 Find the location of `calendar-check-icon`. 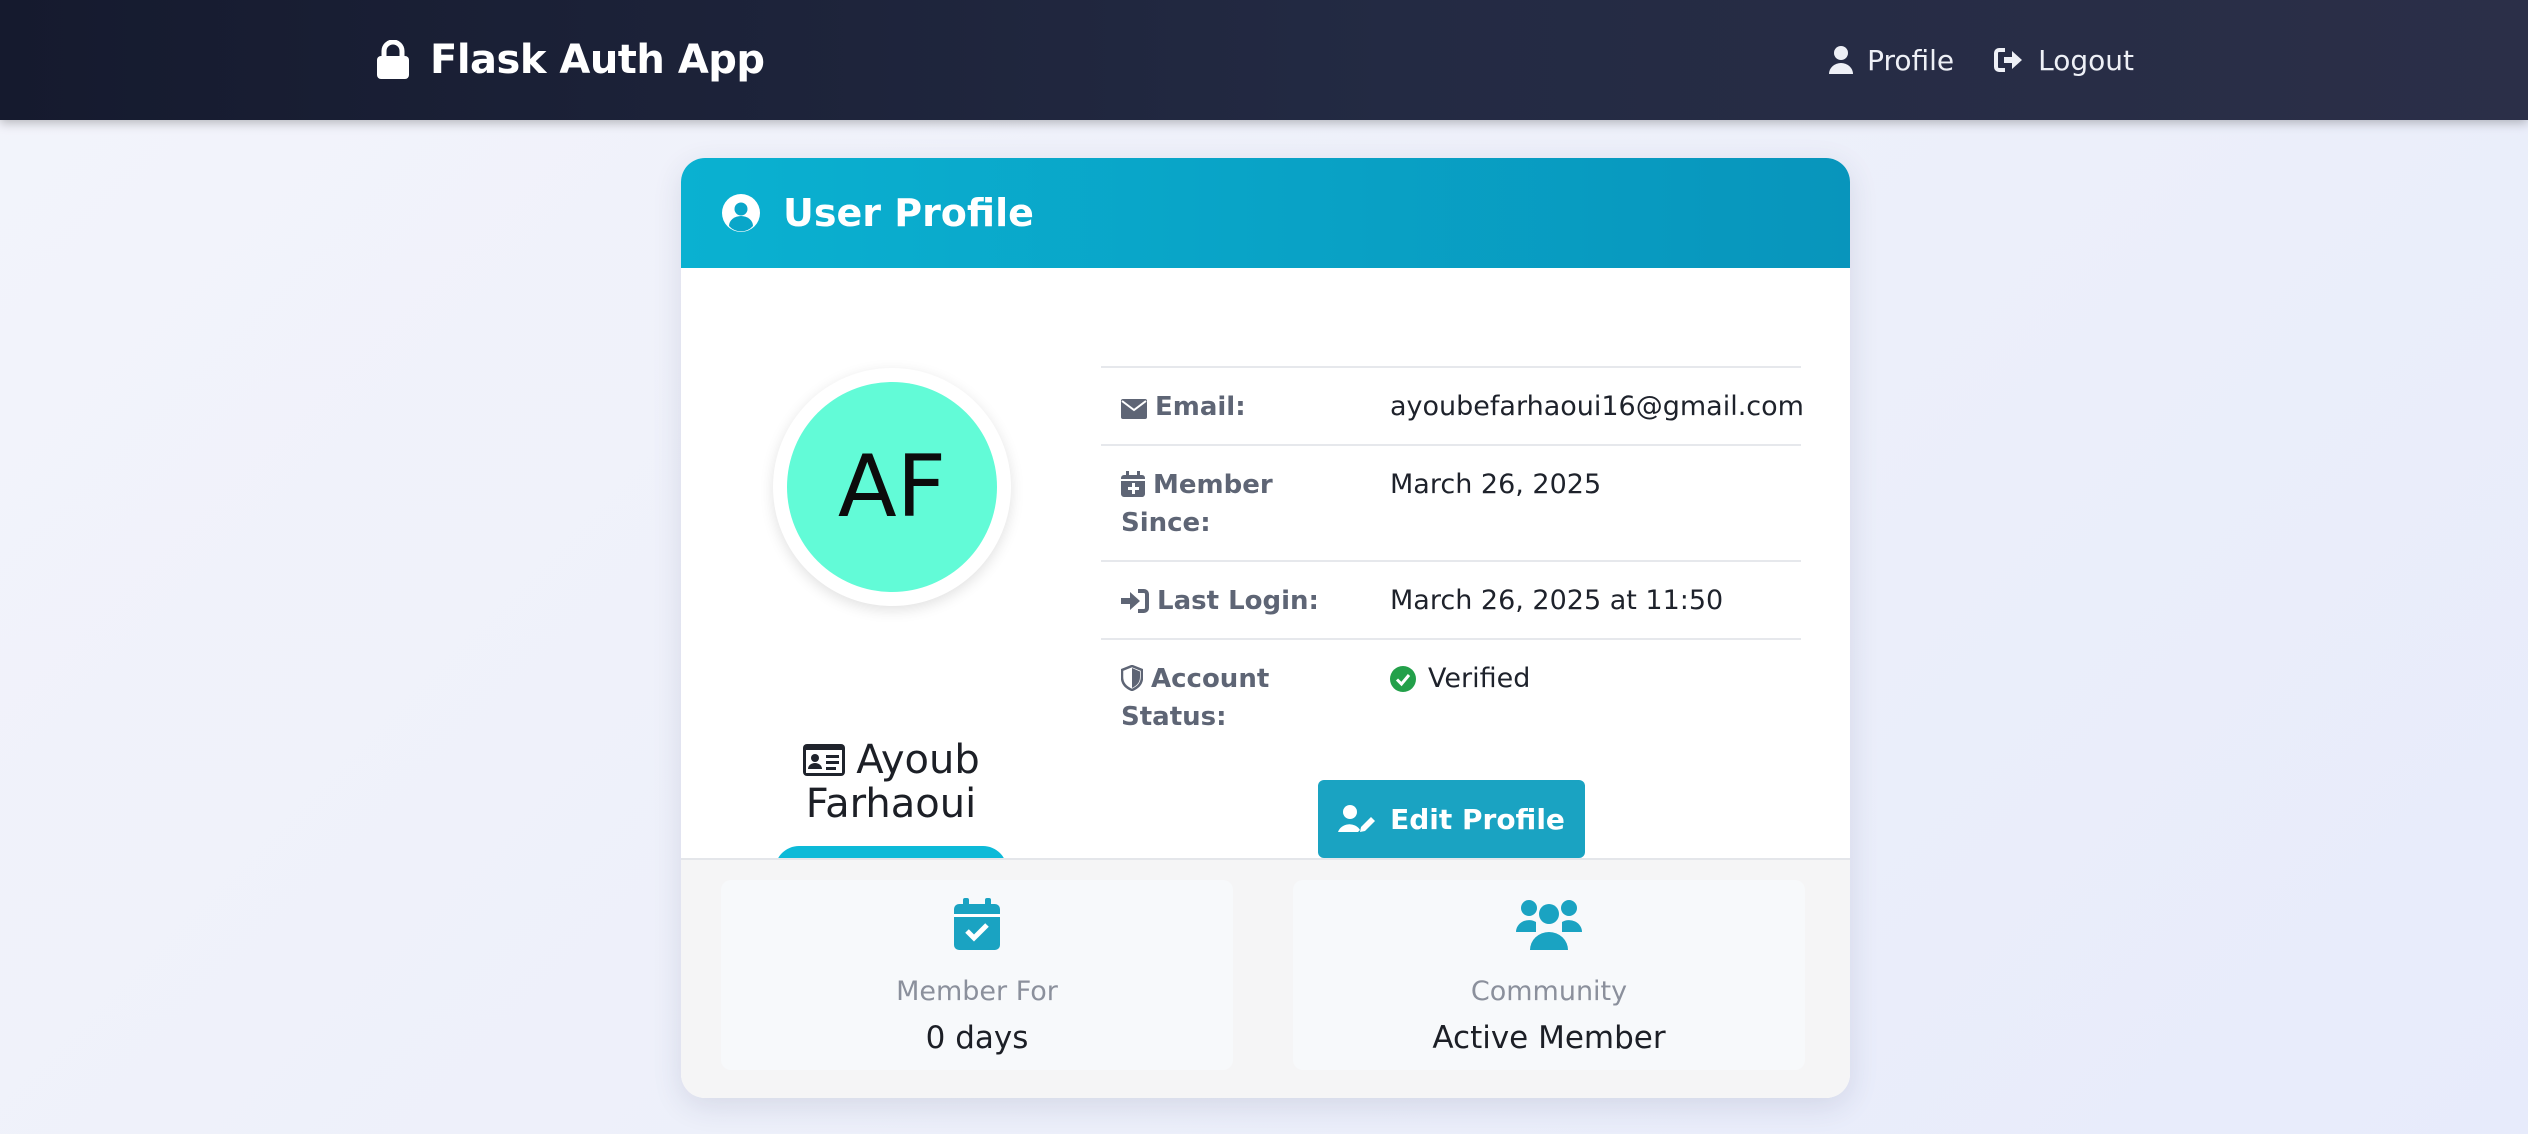

calendar-check-icon is located at coordinates (977, 924).